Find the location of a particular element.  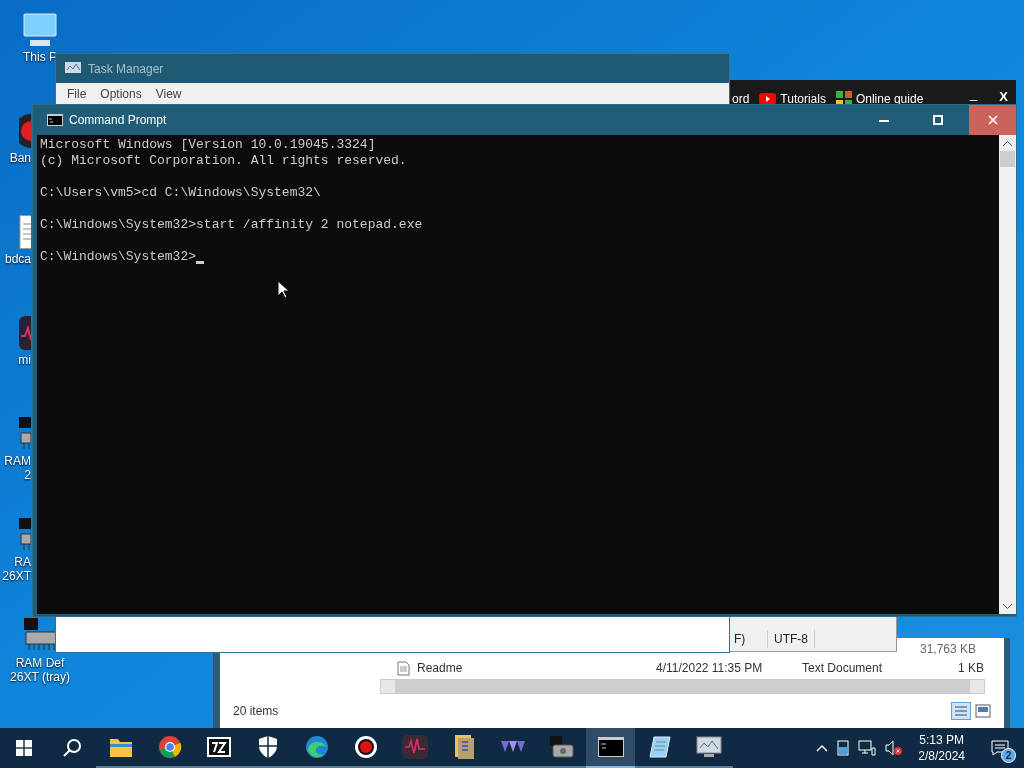

status-cell: UTF-8 is located at coordinates (791, 639).